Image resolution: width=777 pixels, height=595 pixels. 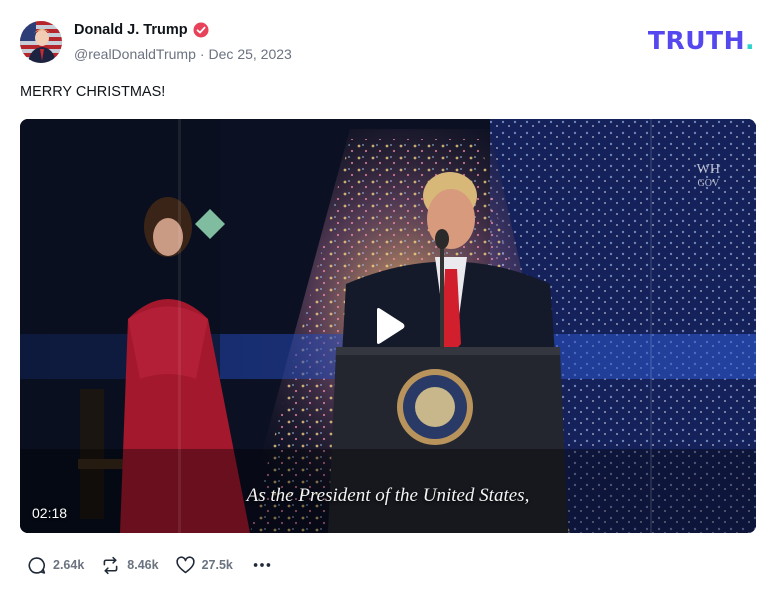 I want to click on video-caption: As the President of the United States,, so click(x=388, y=495).